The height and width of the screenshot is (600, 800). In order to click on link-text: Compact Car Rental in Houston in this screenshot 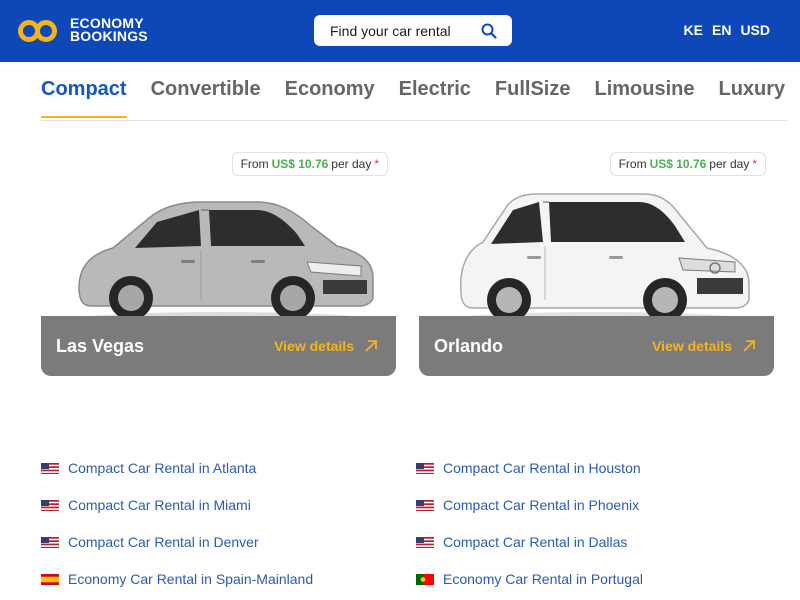, I will do `click(542, 468)`.